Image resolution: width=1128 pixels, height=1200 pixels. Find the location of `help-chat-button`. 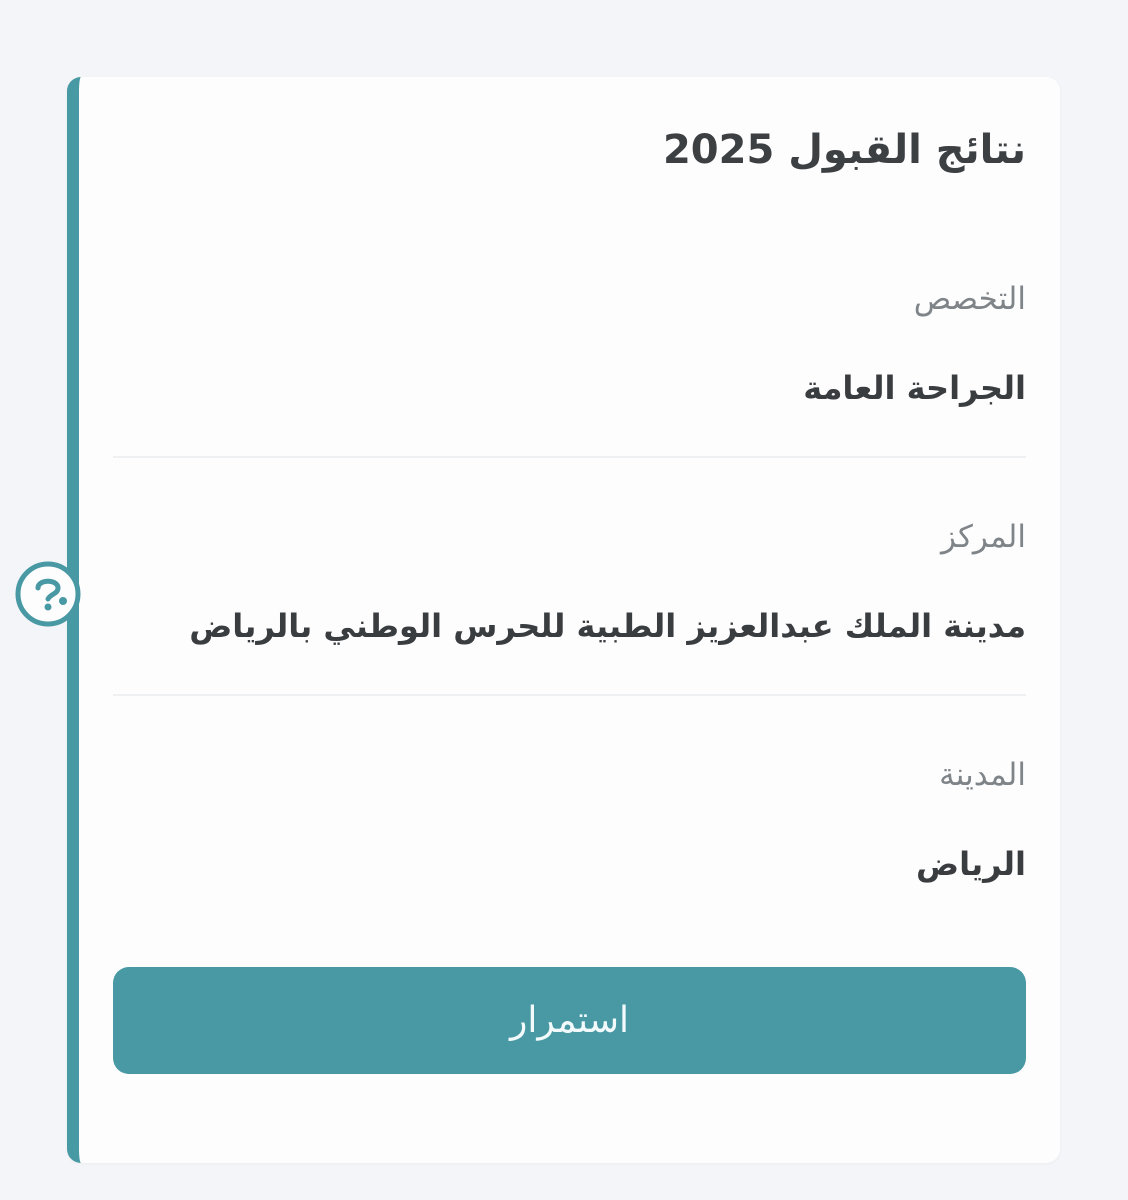

help-chat-button is located at coordinates (48, 594).